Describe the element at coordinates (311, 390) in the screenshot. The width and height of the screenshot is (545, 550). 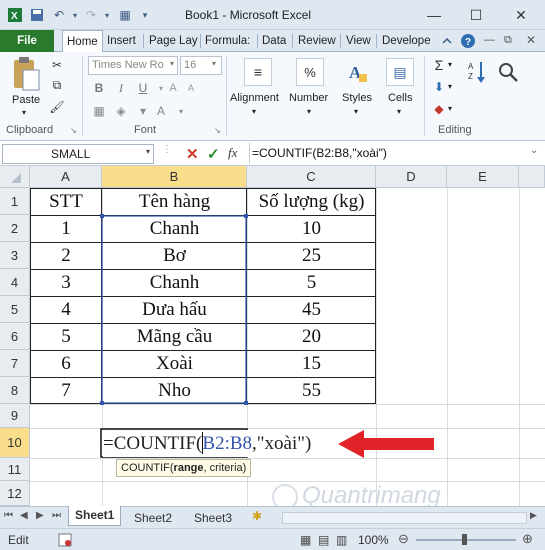
I see `table-cell: 55` at that location.